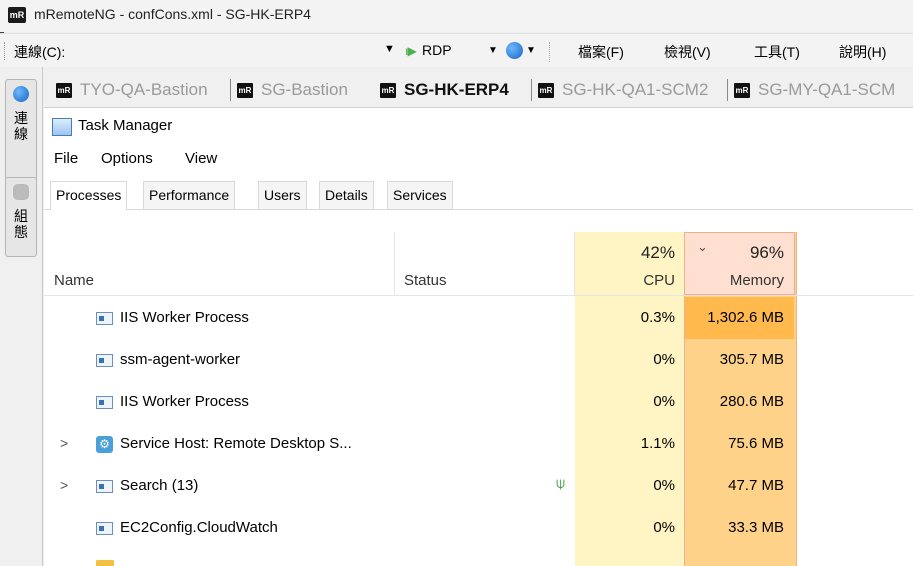 The height and width of the screenshot is (566, 913). Describe the element at coordinates (180, 359) in the screenshot. I see `process-name: ssm-agent-worker` at that location.